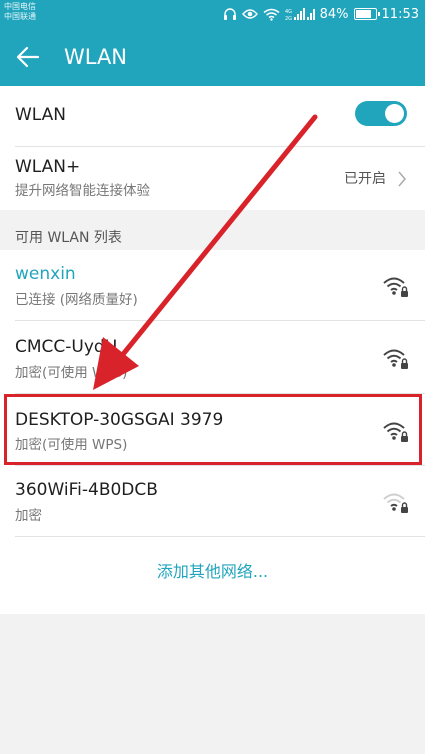 This screenshot has width=425, height=754. Describe the element at coordinates (212, 501) in the screenshot. I see `network-item-360wifi: 360WiFi-4B0DCB 加密` at that location.